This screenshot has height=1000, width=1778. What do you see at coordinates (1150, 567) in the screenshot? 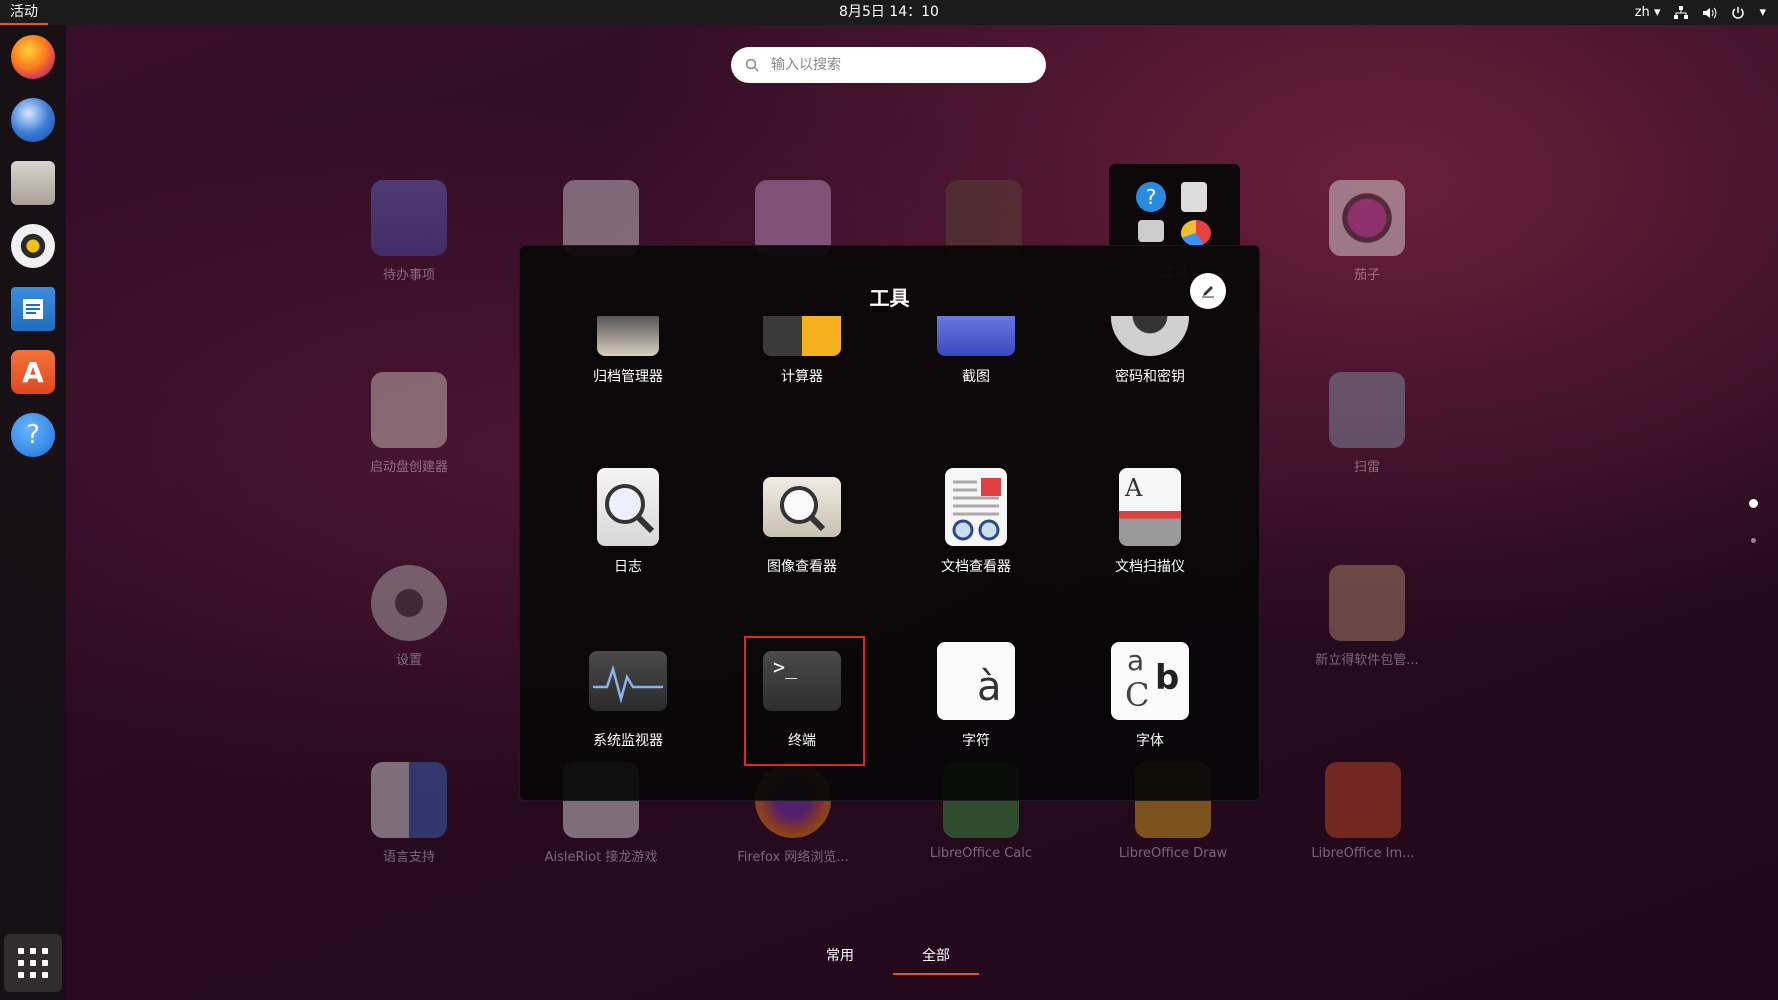
I see `app-label: 文档扫描仪` at bounding box center [1150, 567].